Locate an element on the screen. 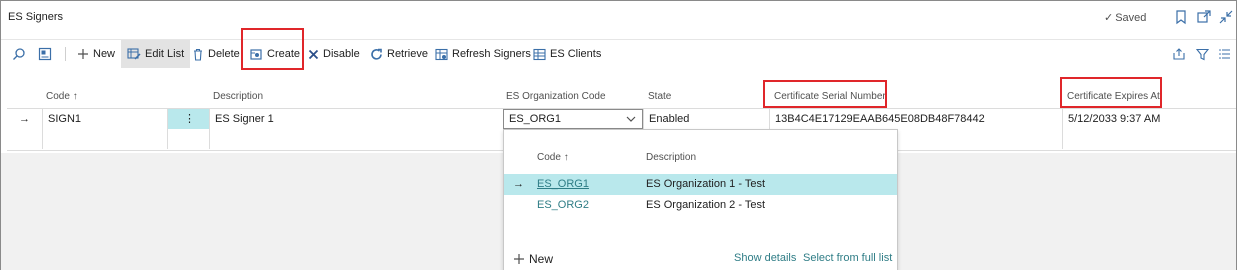 This screenshot has height=270, width=1237. separator is located at coordinates (65, 54).